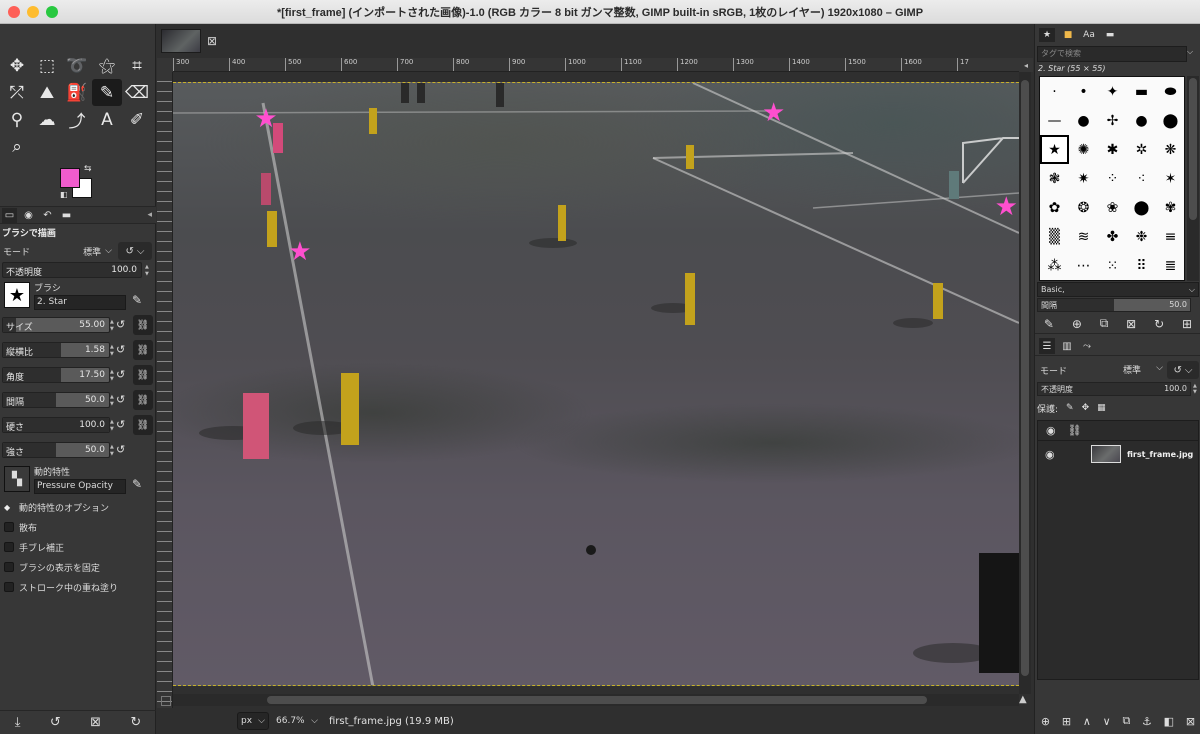  Describe the element at coordinates (107, 65) in the screenshot. I see `fuzzy-select-tool-icon: ⚝` at that location.